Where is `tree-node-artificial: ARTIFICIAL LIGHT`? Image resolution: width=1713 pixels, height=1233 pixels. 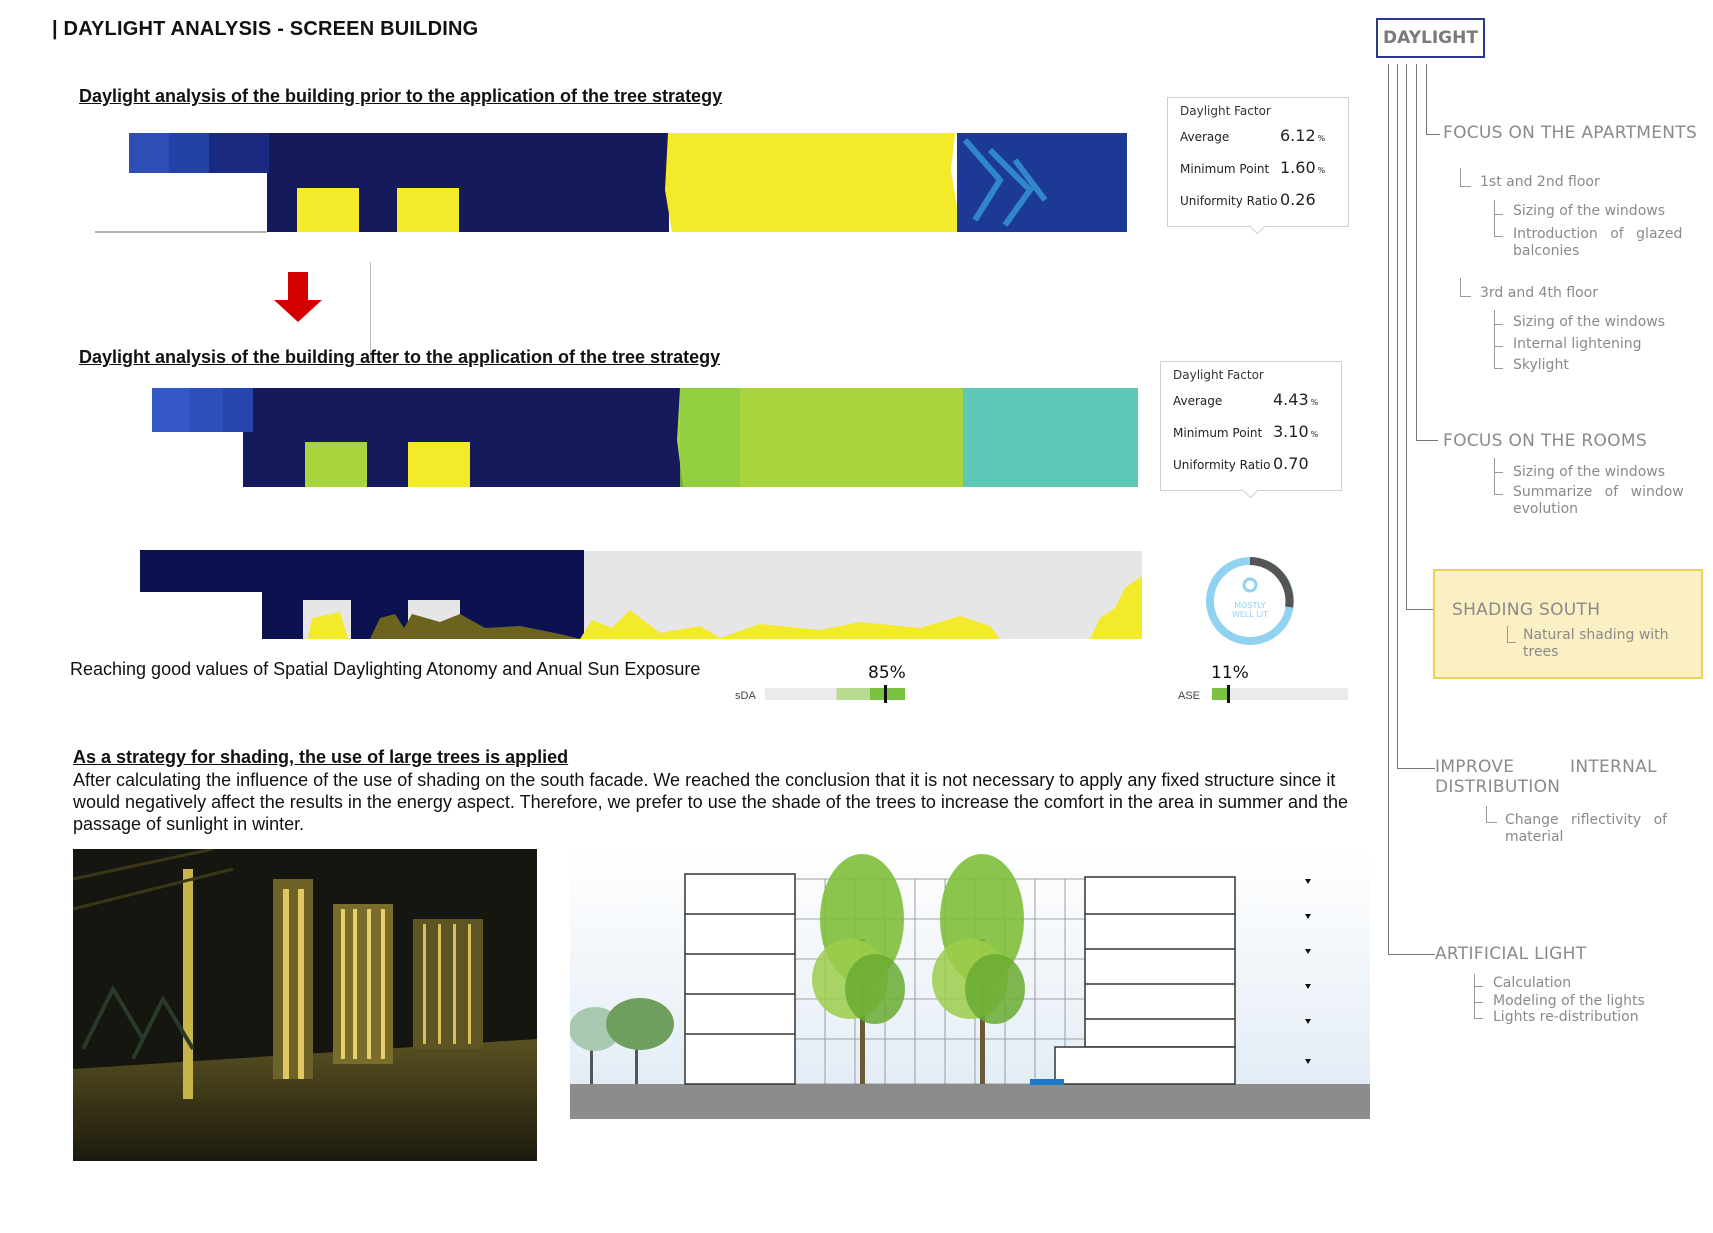
tree-node-artificial: ARTIFICIAL LIGHT is located at coordinates (1511, 954).